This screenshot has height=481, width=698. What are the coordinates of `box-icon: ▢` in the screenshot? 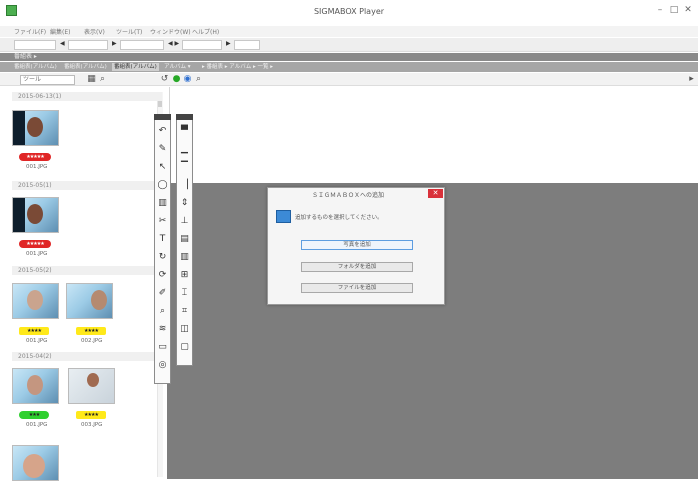 It's located at (184, 347).